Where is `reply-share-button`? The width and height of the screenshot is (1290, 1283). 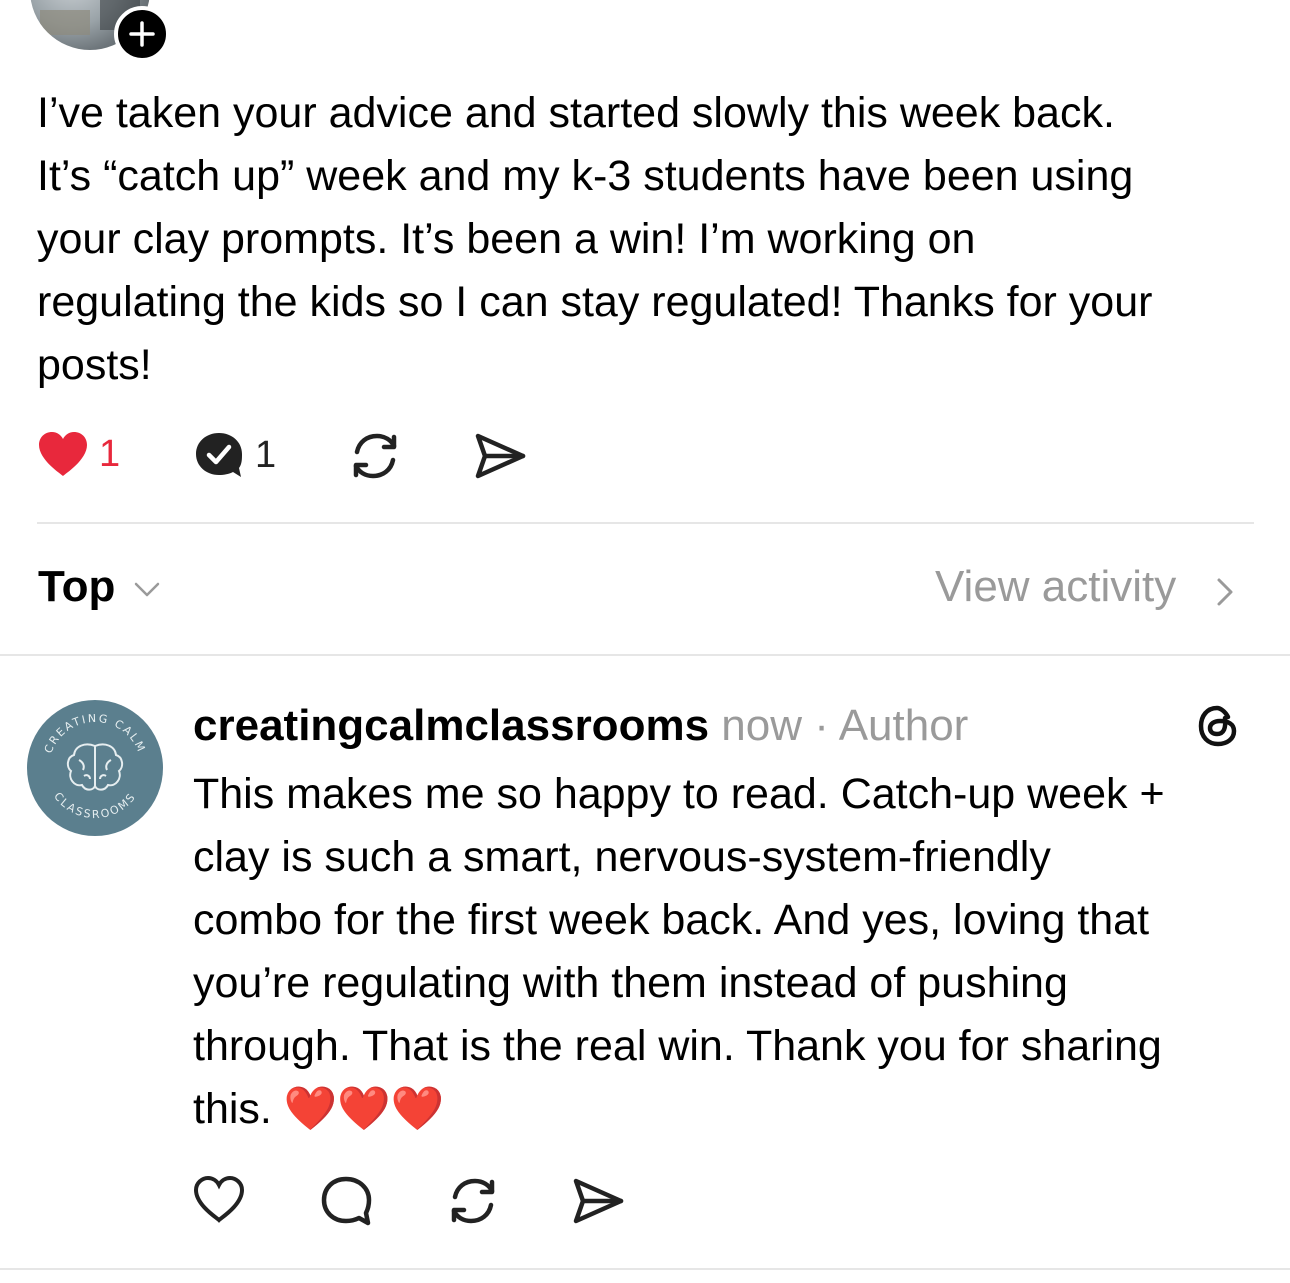 reply-share-button is located at coordinates (598, 1201).